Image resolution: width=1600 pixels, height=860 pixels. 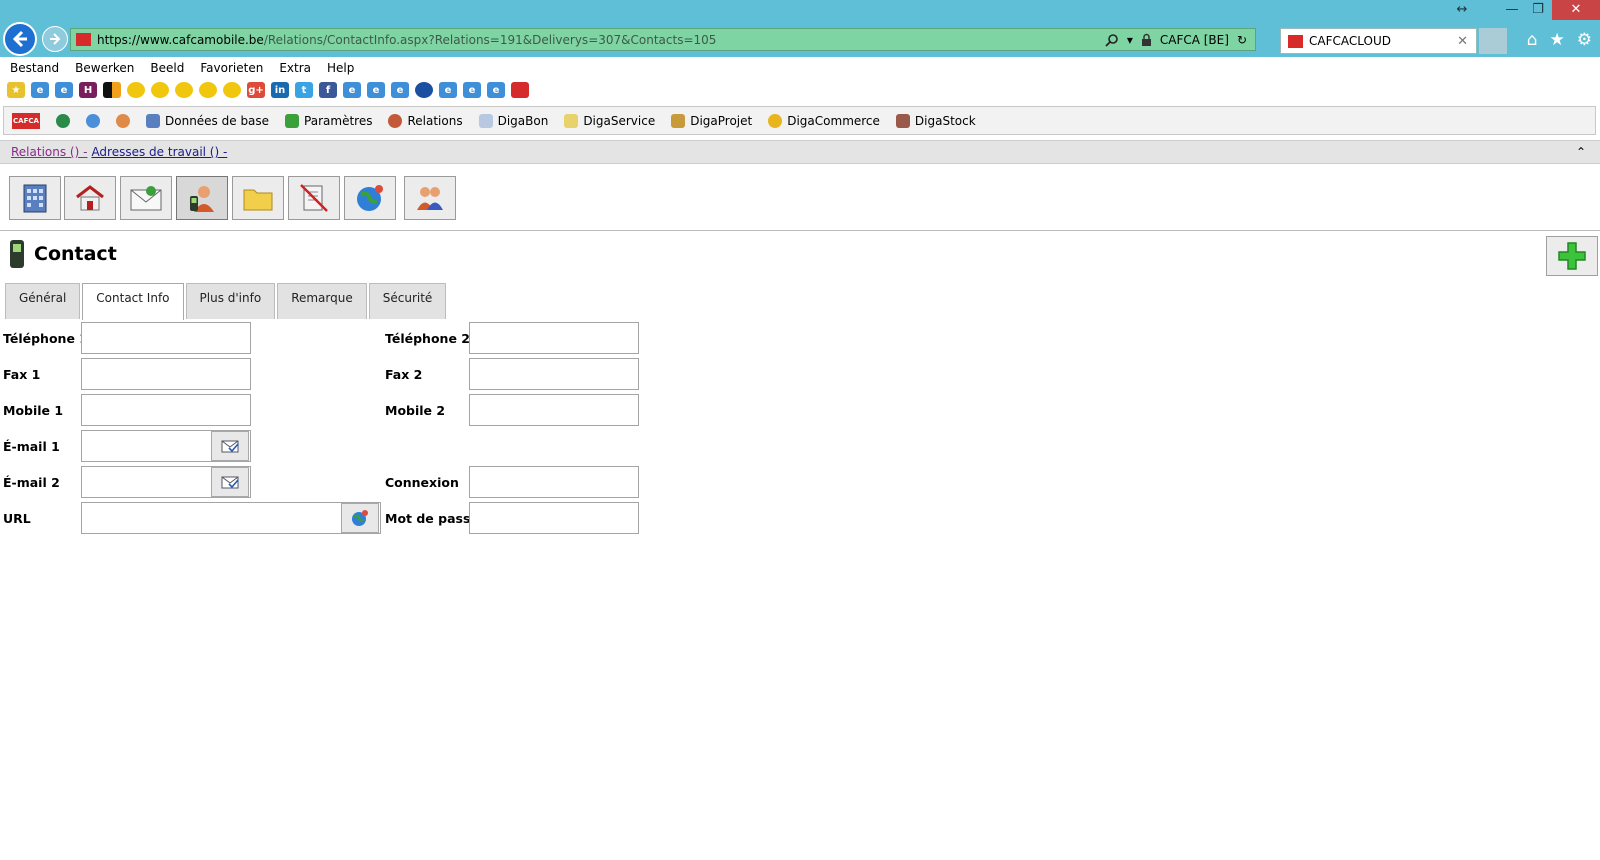 I want to click on flag-link-icon, so click(x=112, y=90).